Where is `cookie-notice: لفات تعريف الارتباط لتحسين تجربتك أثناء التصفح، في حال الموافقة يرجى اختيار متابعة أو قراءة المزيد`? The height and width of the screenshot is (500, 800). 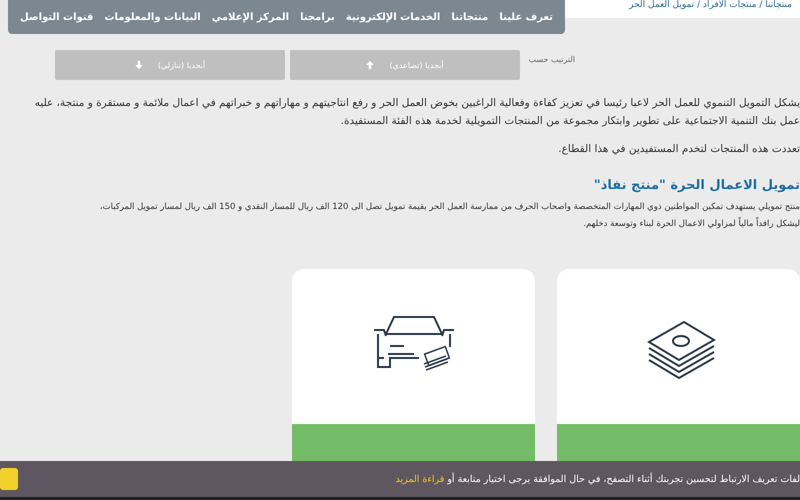
cookie-notice: لفات تعريف الارتباط لتحسين تجربتك أثناء التصفح، في حال الموافقة يرجى اختيار متابعة أو قراءة المزيد is located at coordinates (598, 479).